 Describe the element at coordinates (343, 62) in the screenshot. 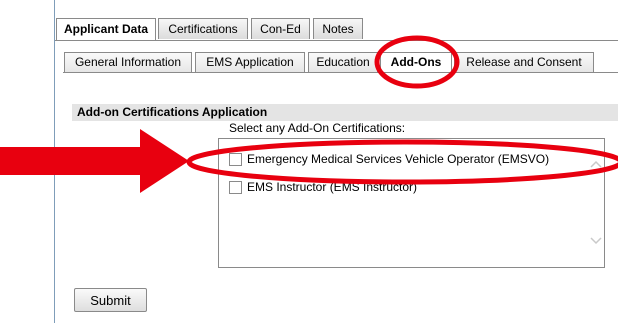

I see `tab-education: Education` at that location.